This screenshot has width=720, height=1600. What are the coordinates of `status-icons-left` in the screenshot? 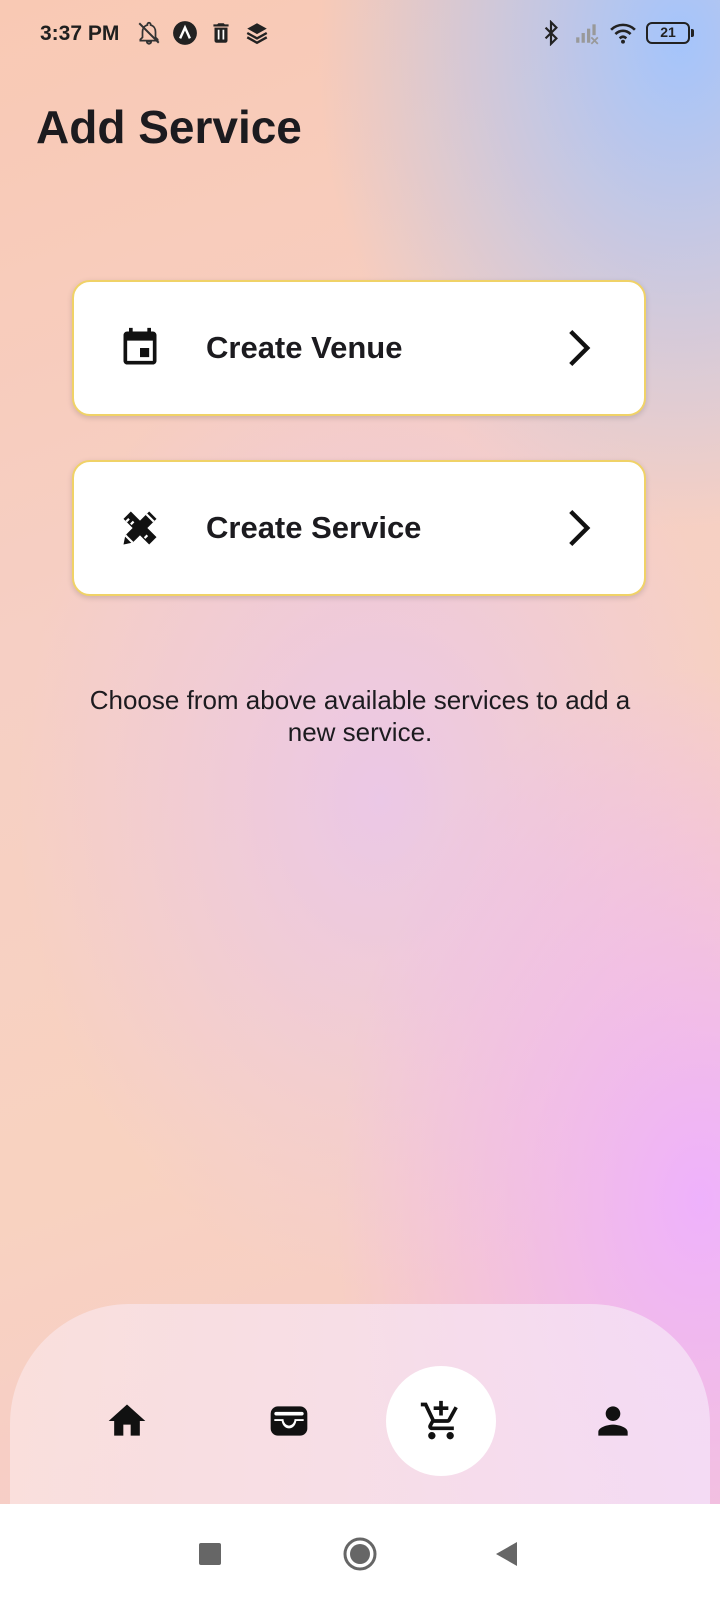 It's located at (203, 33).